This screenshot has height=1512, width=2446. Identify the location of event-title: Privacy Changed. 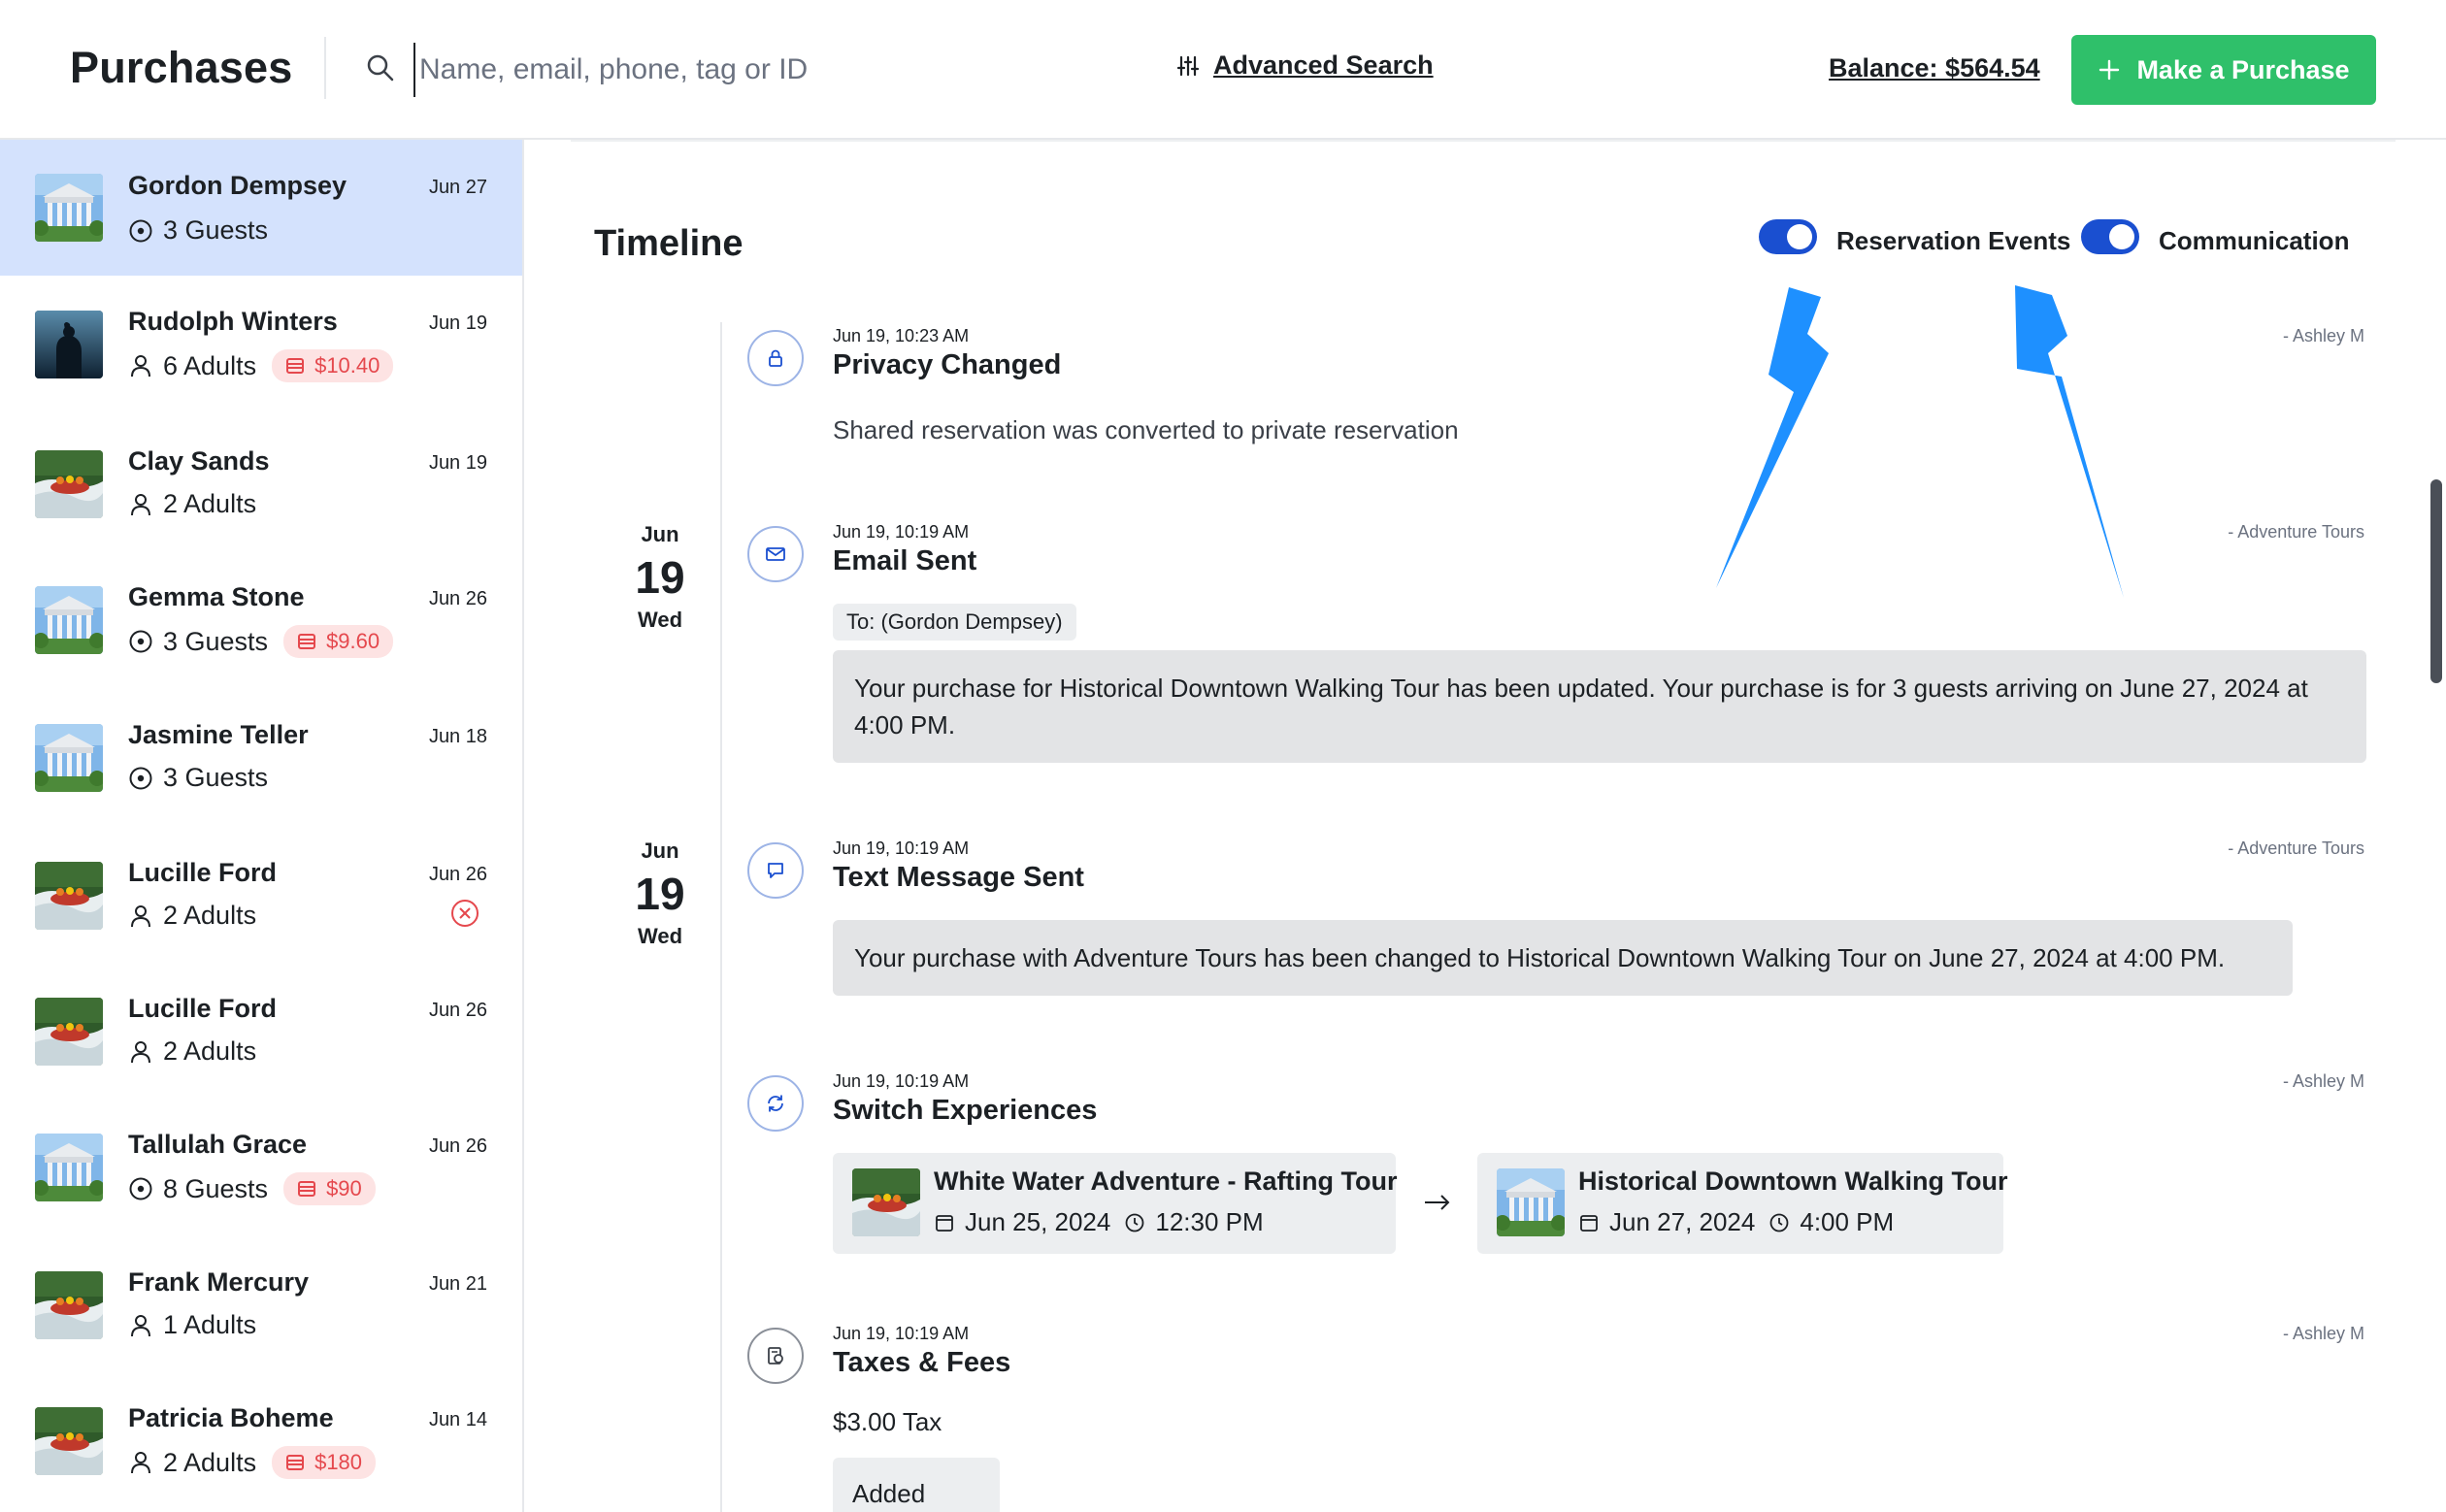
(947, 364).